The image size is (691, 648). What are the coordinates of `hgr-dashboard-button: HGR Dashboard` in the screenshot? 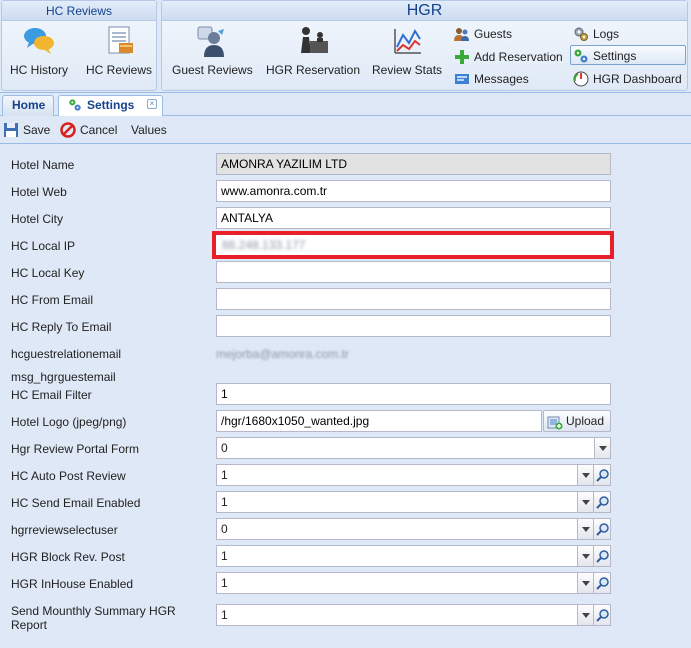 It's located at (626, 78).